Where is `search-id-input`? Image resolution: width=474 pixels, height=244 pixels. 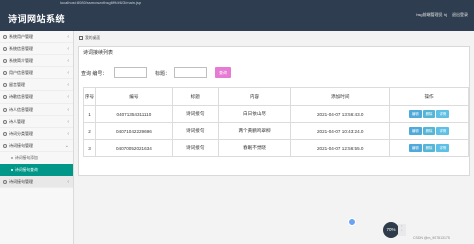
search-id-input is located at coordinates (130, 72).